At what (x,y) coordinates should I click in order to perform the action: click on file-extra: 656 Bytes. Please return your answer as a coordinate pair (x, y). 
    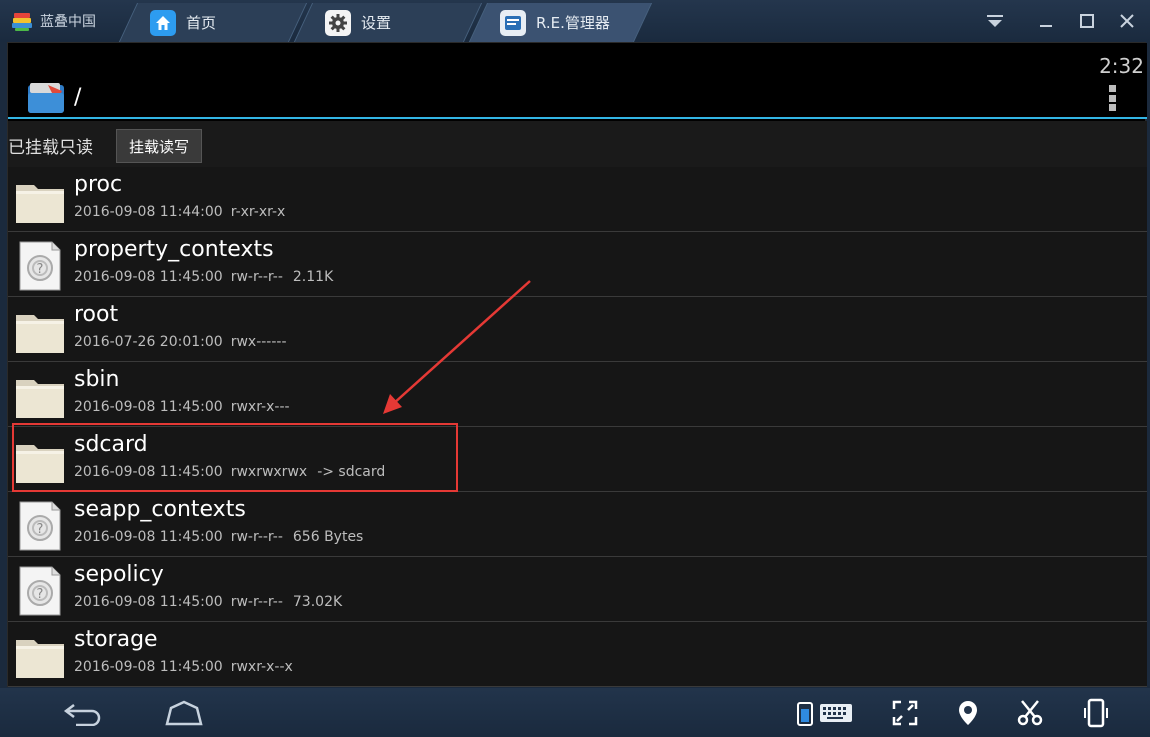
    Looking at the image, I should click on (328, 537).